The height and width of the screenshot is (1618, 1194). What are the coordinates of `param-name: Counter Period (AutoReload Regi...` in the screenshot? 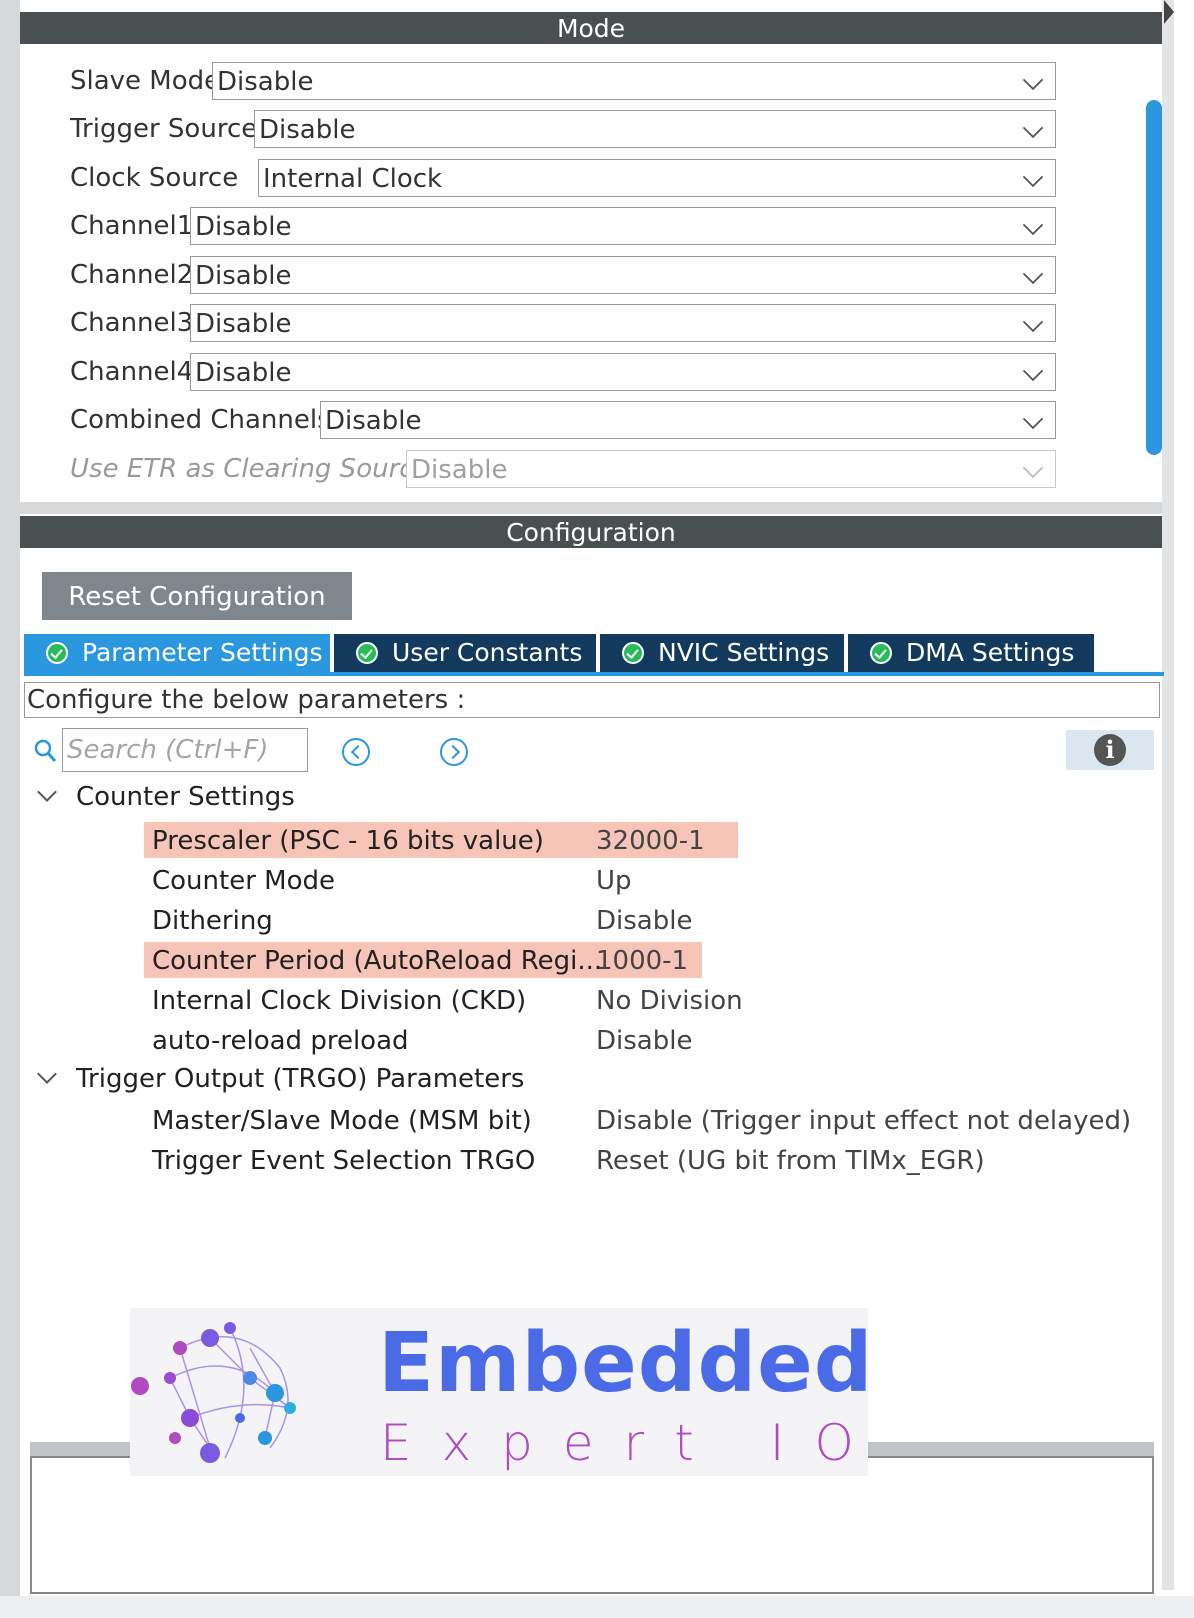 It's located at (377, 961).